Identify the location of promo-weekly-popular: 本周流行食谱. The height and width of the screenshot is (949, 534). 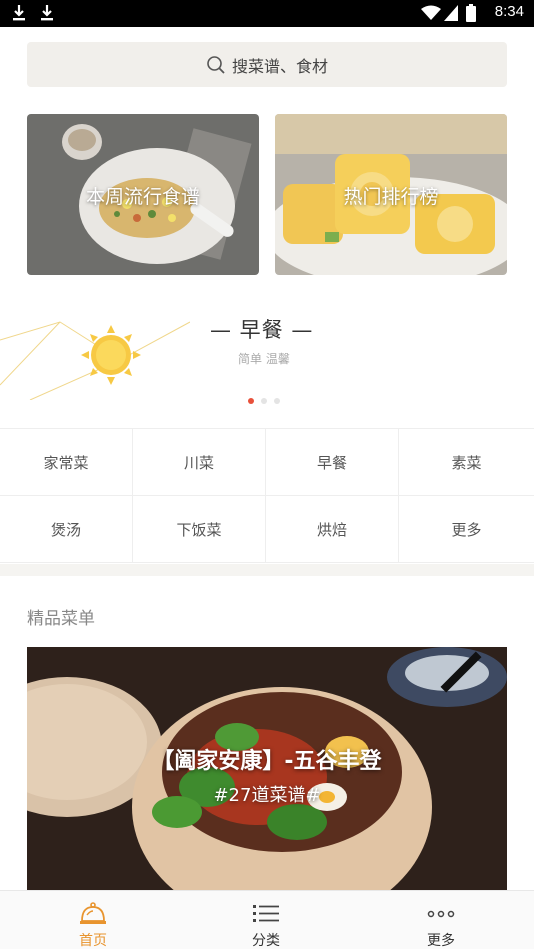
(143, 194).